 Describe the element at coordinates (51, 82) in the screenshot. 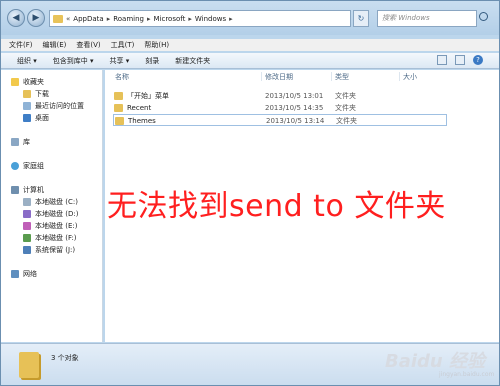

I see `nav-favorites: 收藏夹` at that location.